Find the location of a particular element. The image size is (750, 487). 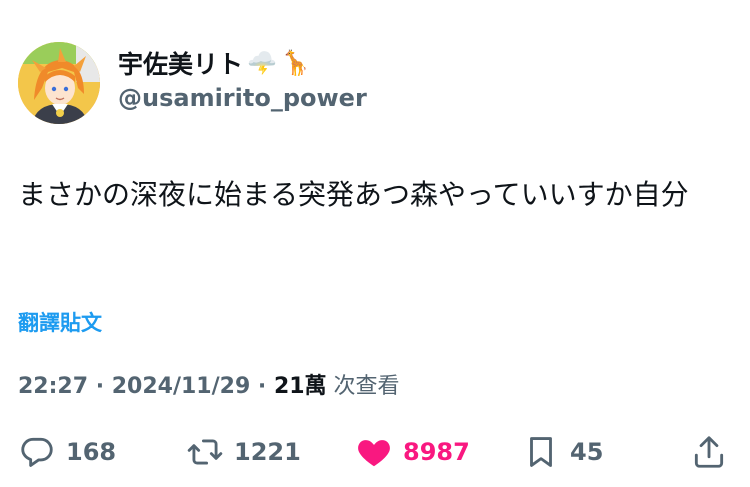

bookmark-icon is located at coordinates (541, 452).